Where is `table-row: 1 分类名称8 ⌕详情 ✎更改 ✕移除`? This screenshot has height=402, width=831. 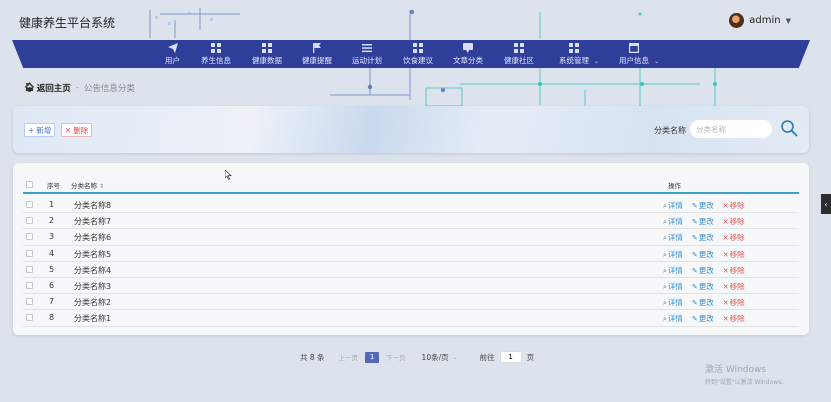 table-row: 1 分类名称8 ⌕详情 ✎更改 ✕移除 is located at coordinates (411, 205).